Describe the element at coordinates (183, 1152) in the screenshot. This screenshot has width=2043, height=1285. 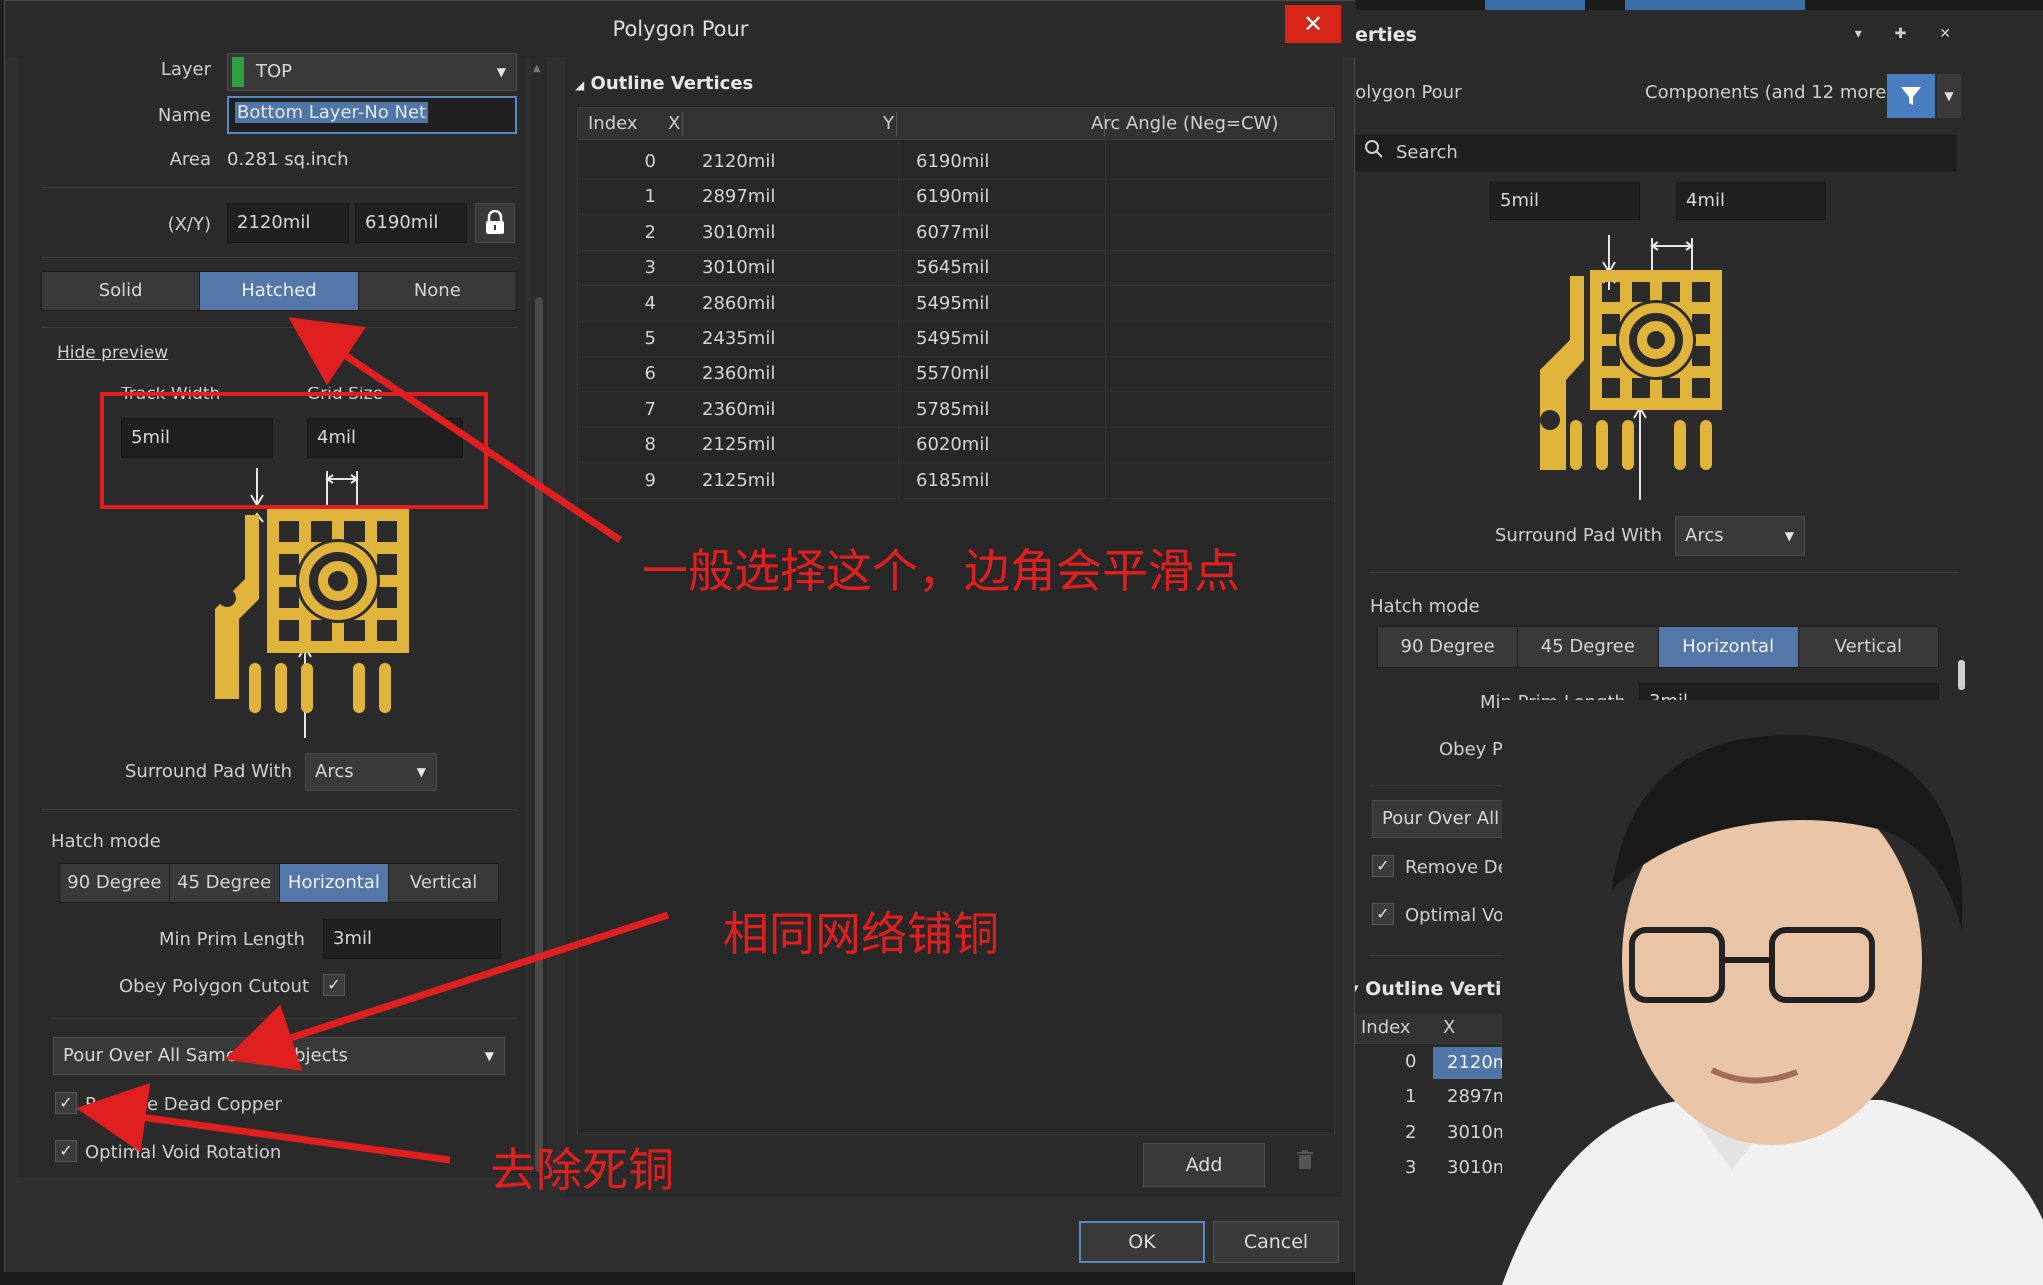
I see `optimal-void-label: Optimal Void Rotation` at that location.